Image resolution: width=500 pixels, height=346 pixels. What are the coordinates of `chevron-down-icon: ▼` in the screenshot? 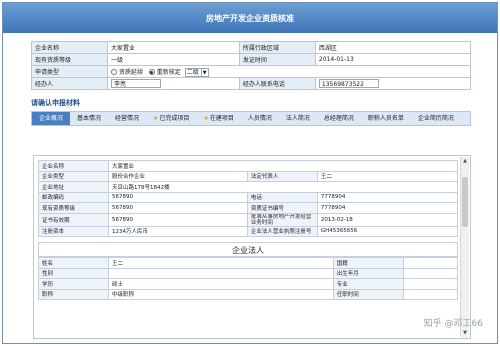 It's located at (203, 72).